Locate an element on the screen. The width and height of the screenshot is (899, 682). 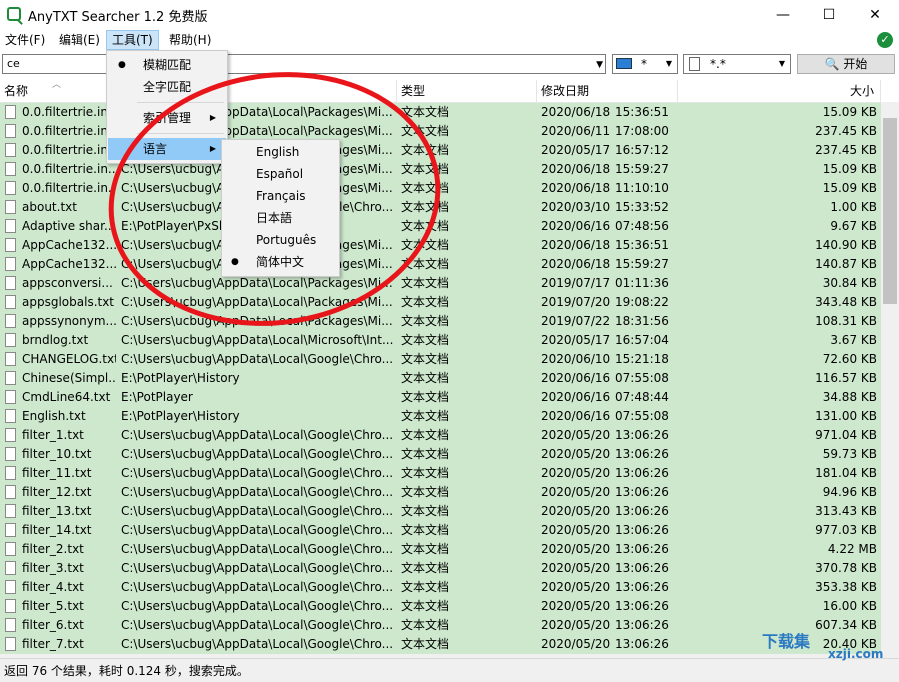
menu-edit: 编辑(E) is located at coordinates (79, 40).